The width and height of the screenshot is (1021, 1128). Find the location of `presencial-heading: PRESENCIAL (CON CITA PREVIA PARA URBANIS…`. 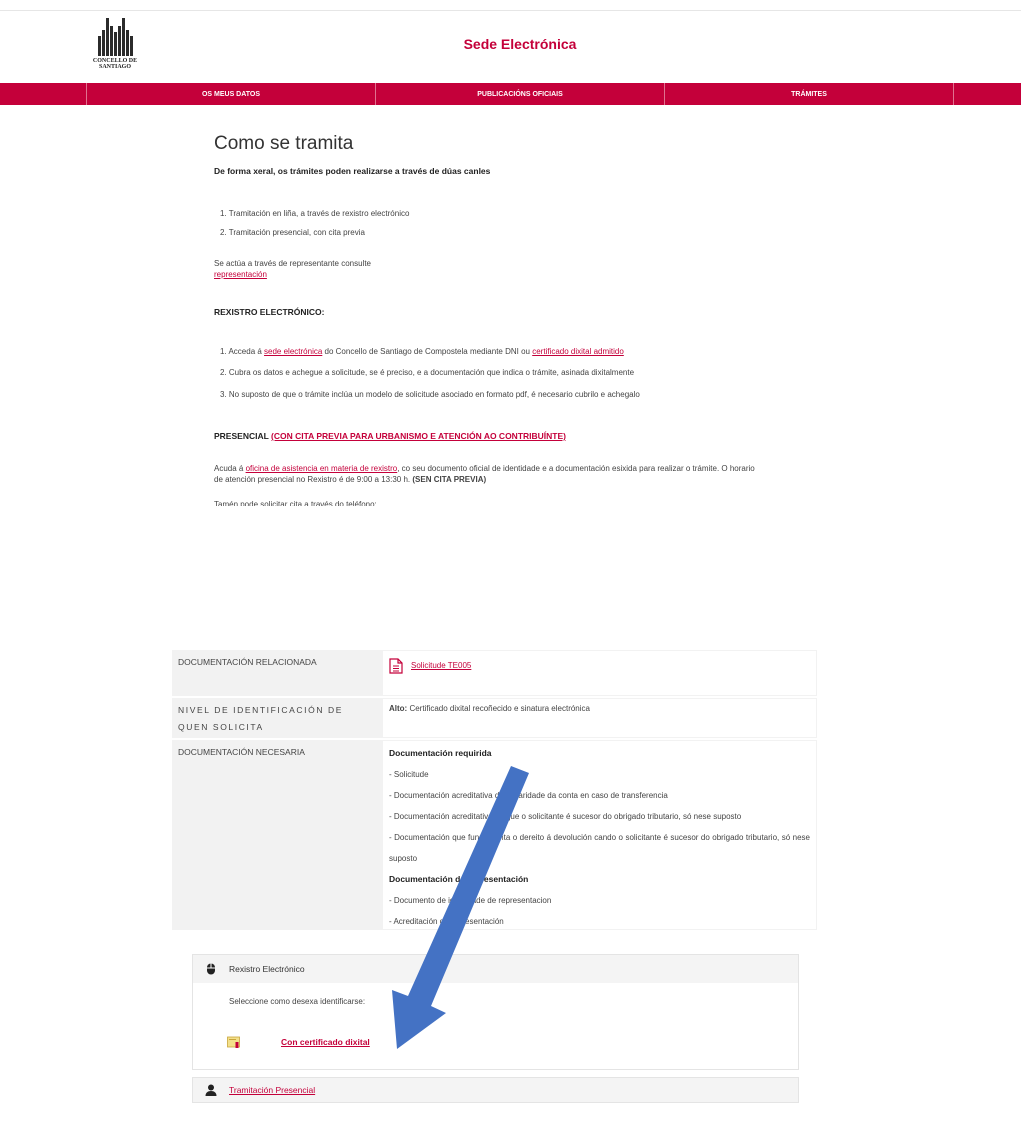

presencial-heading: PRESENCIAL (CON CITA PREVIA PARA URBANIS… is located at coordinates (390, 436).